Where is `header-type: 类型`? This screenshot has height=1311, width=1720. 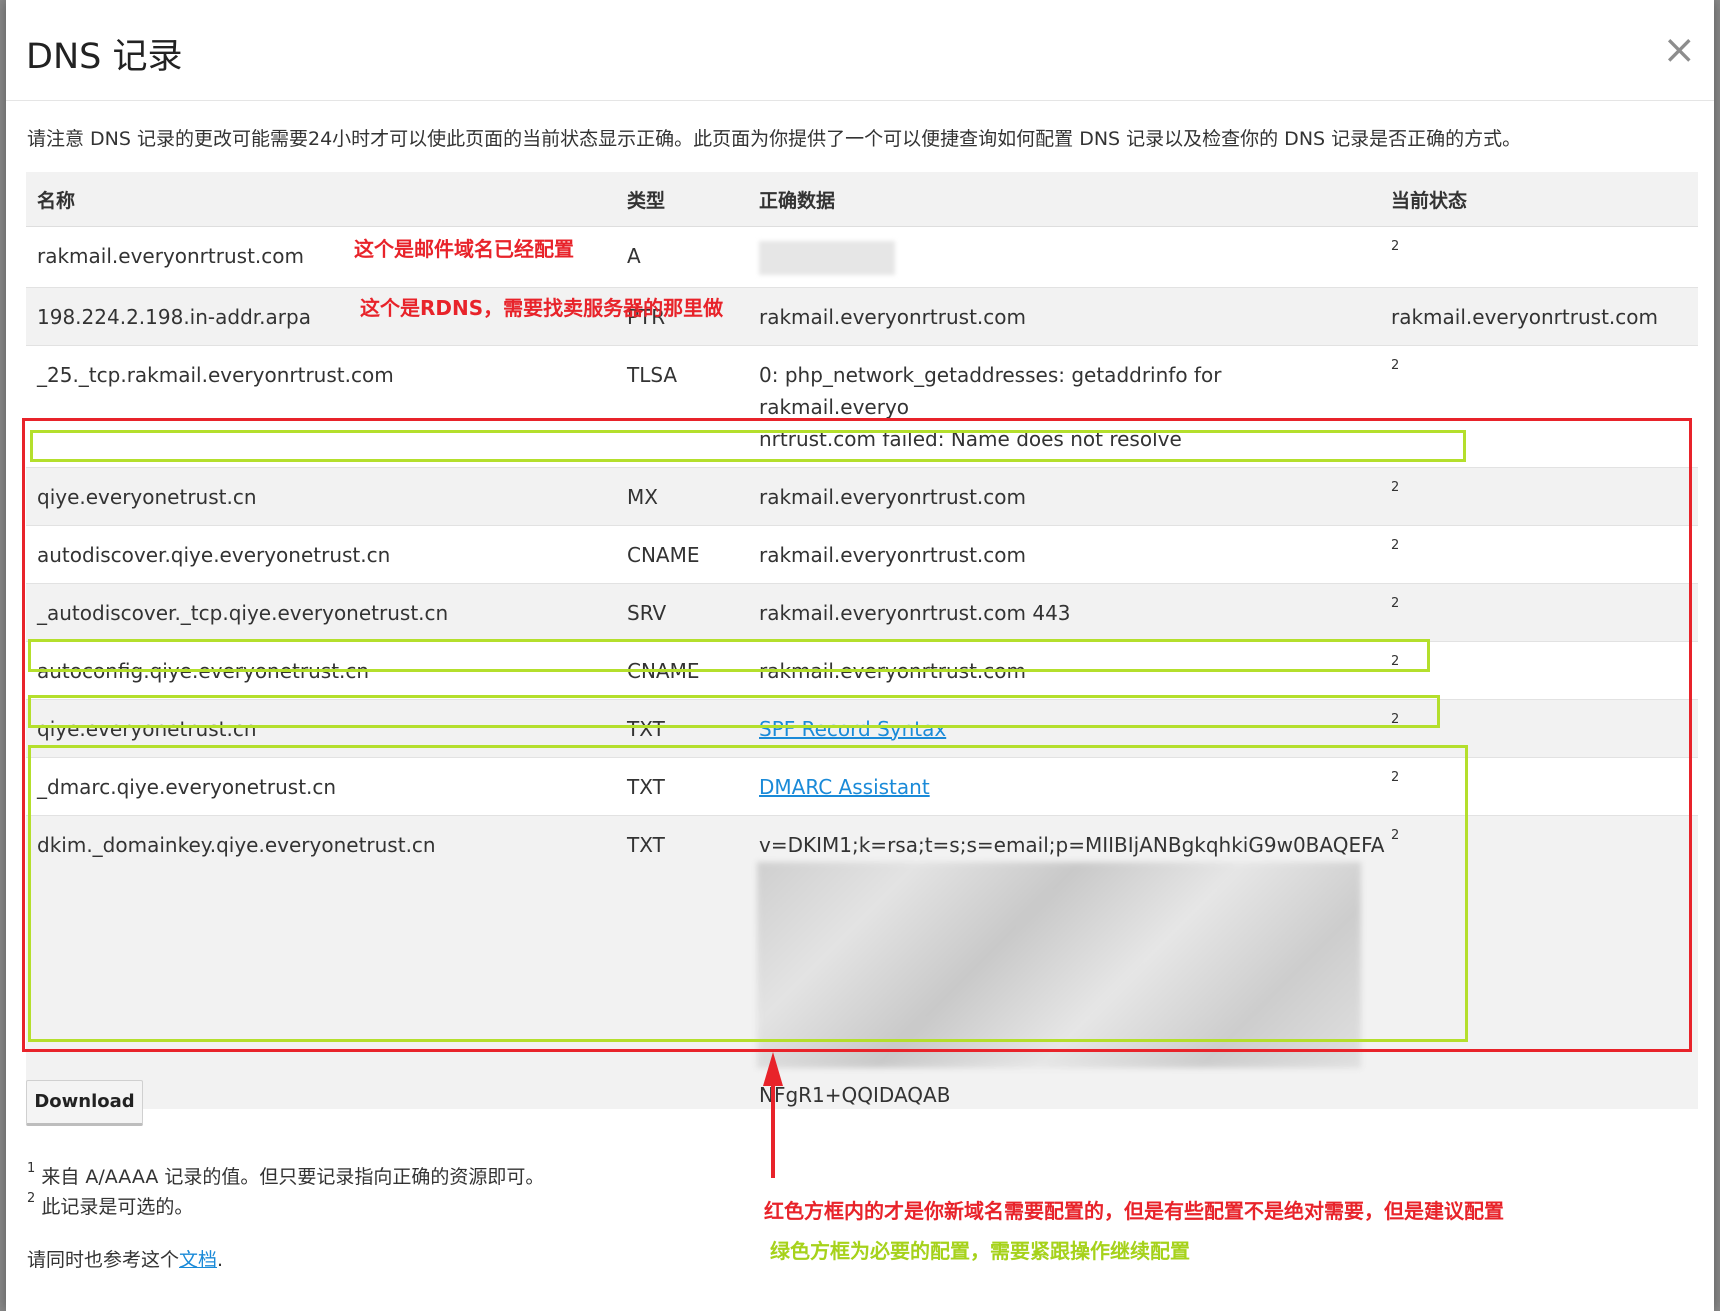
header-type: 类型 is located at coordinates (682, 199).